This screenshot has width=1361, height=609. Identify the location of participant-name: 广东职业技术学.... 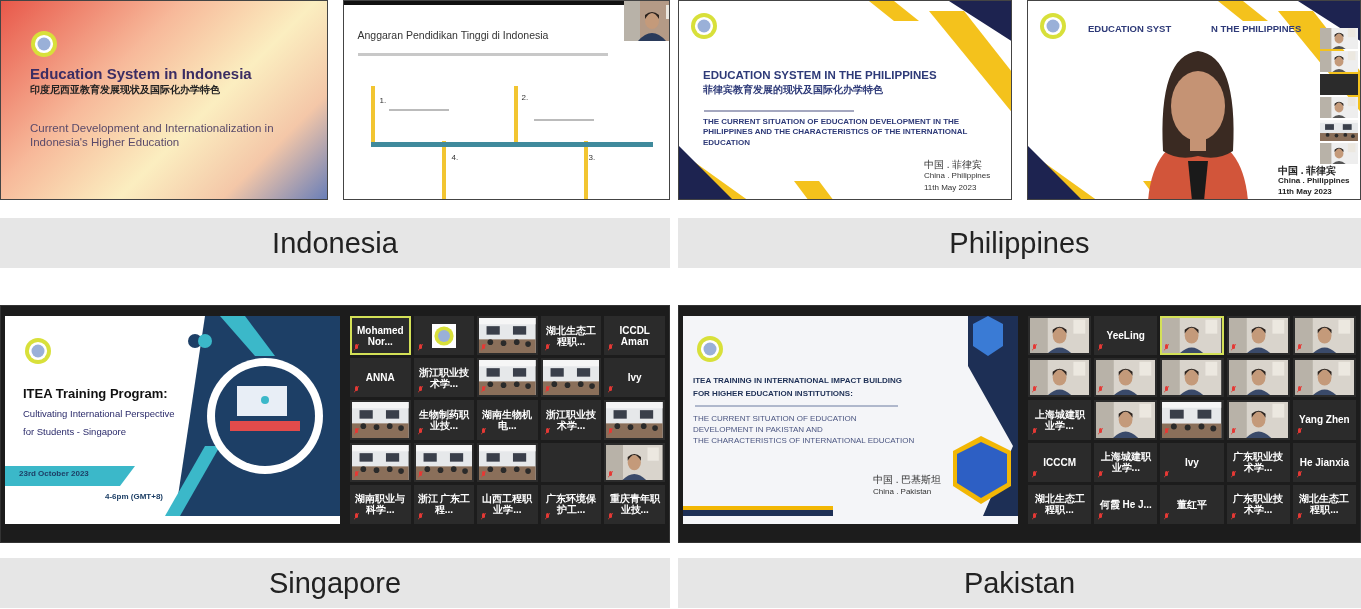
(1258, 462).